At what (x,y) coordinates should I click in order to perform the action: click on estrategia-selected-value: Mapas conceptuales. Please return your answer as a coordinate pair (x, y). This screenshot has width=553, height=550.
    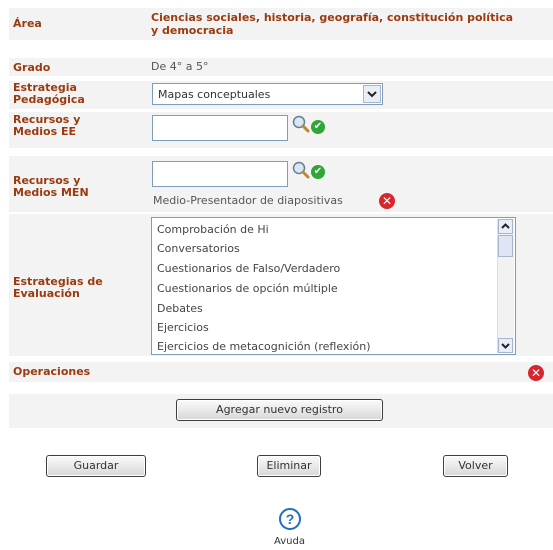
    Looking at the image, I should click on (214, 94).